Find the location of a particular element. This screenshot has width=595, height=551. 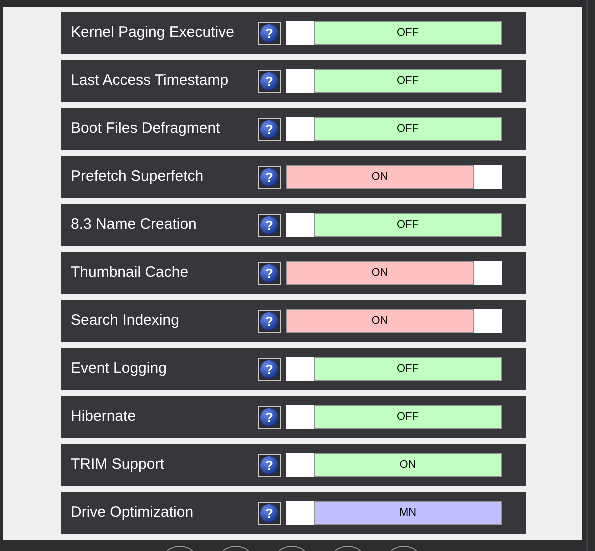

setting-label: 8.3 Name Creation is located at coordinates (134, 224).